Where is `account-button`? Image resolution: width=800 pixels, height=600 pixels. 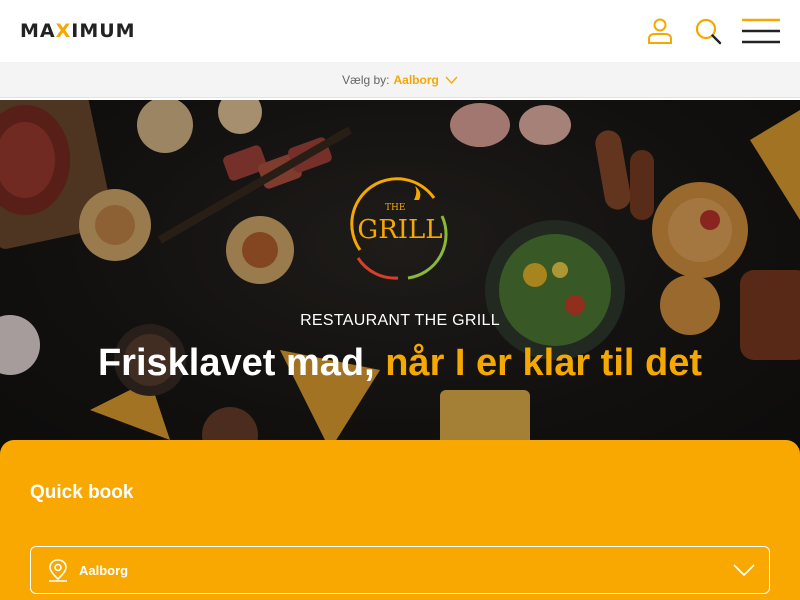 account-button is located at coordinates (660, 31).